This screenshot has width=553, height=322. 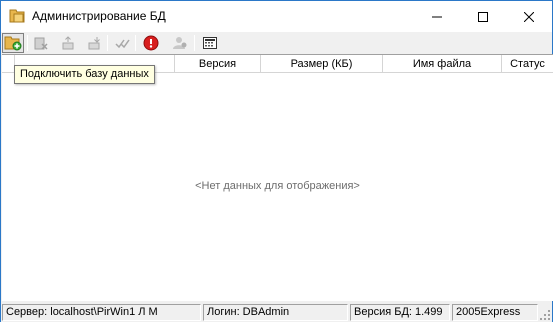 What do you see at coordinates (495, 312) in the screenshot?
I see `status-edition: 2005Express` at bounding box center [495, 312].